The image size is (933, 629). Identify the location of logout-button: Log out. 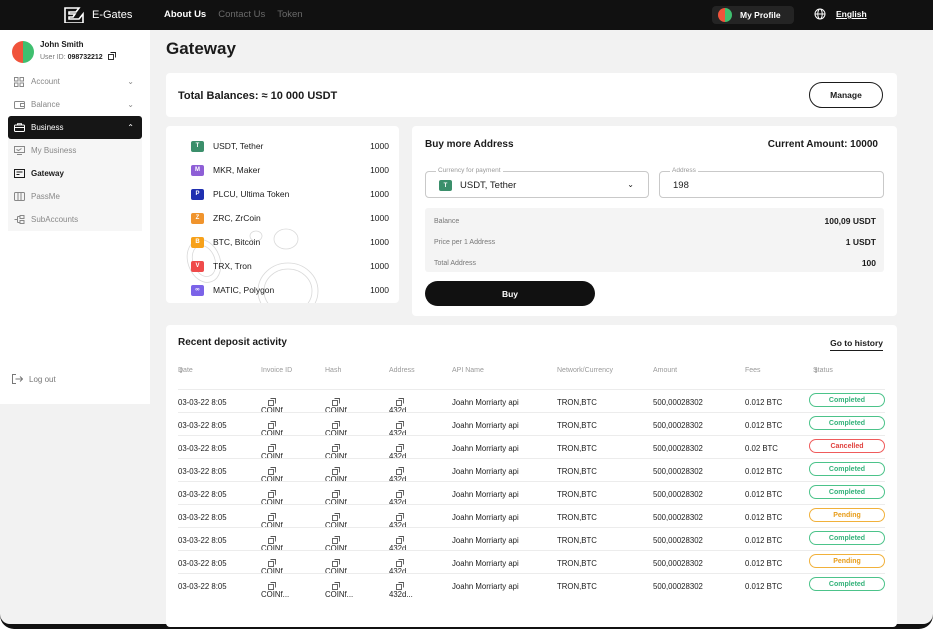
(34, 379).